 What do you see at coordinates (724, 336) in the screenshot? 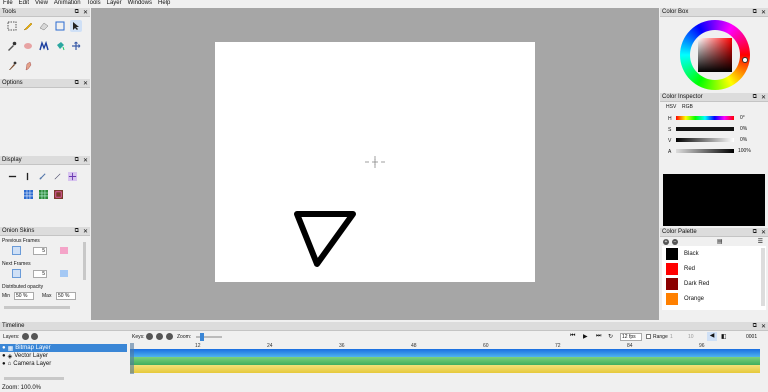
I see `onion-prev-icon: ◧` at bounding box center [724, 336].